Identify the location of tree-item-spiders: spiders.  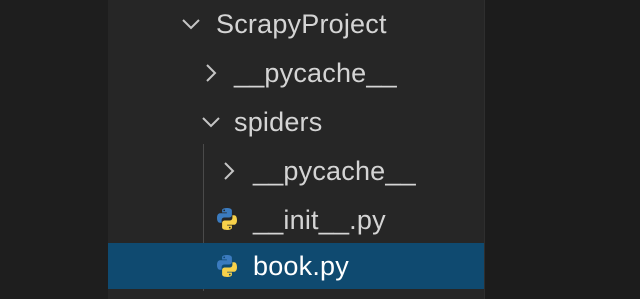
(296, 122).